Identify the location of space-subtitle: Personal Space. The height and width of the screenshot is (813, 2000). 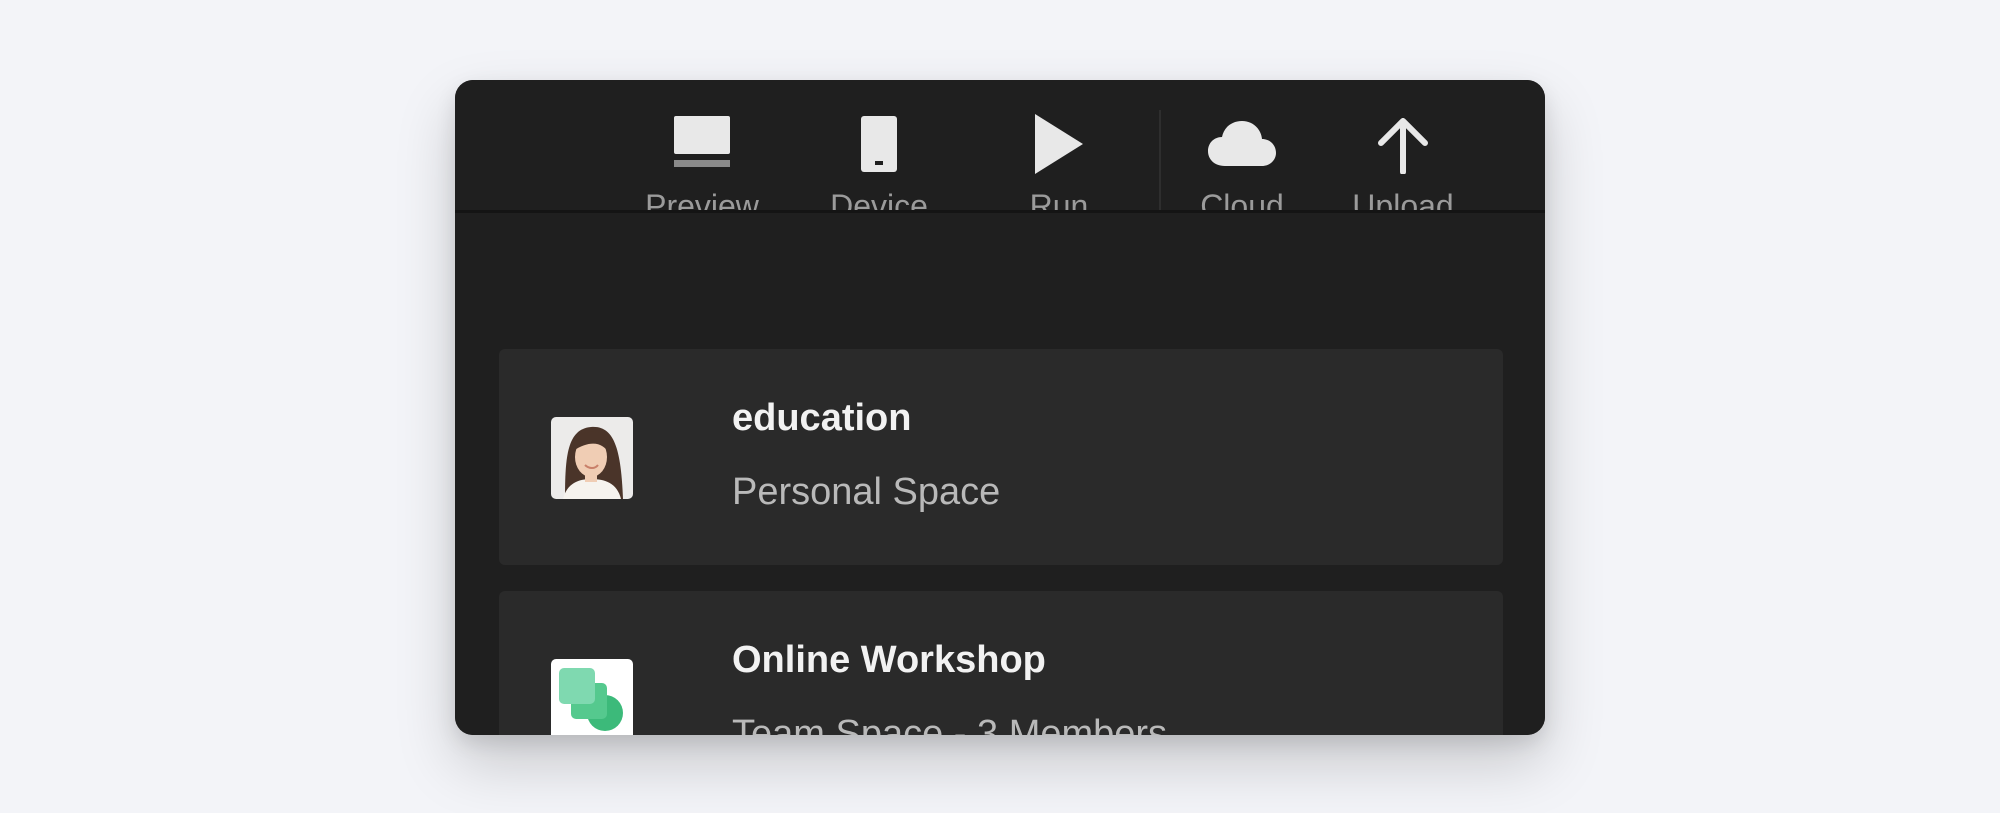
(866, 492).